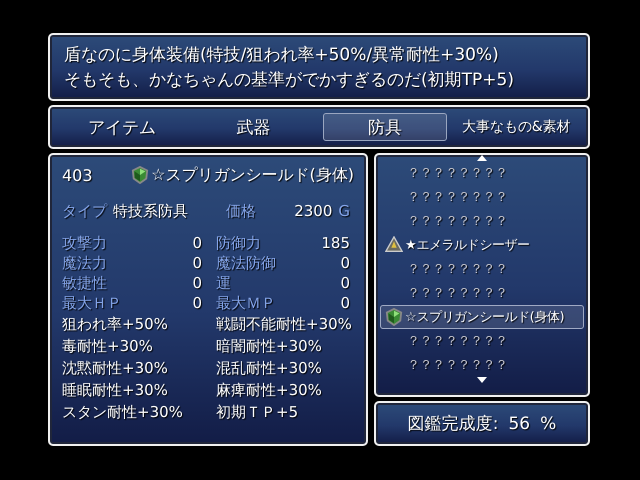 This screenshot has height=480, width=640. I want to click on list-item: ☆スプリガンシールド(身体), so click(482, 317).